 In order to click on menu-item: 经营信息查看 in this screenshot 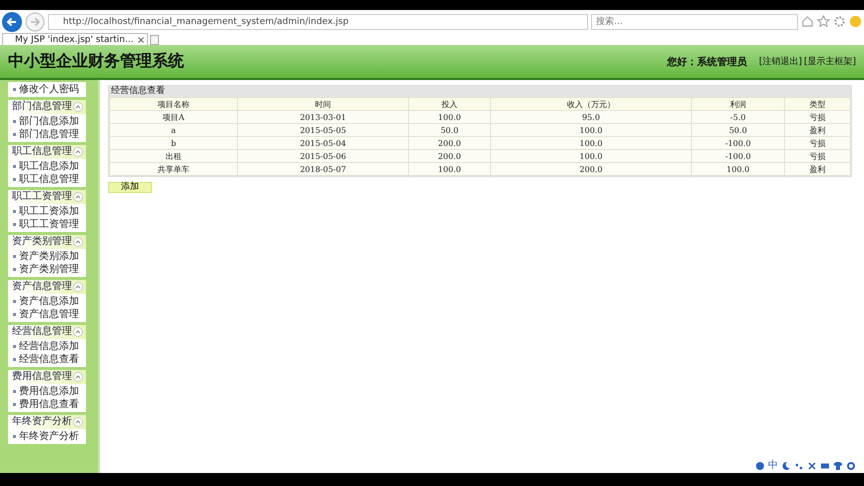, I will do `click(48, 359)`.